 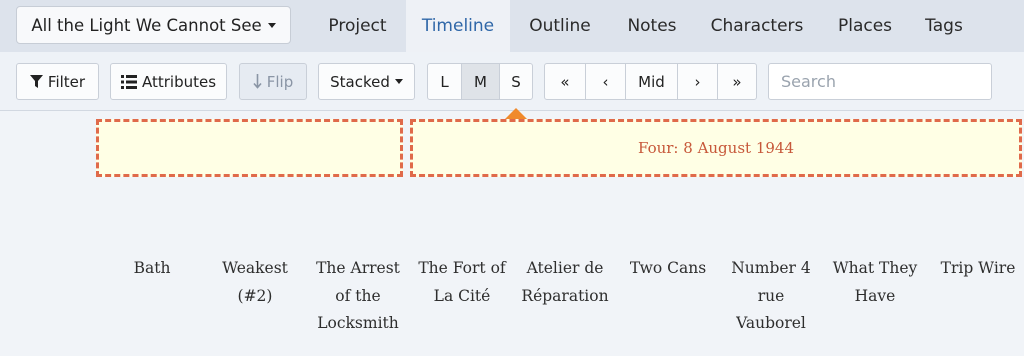 I want to click on tab-label: Notes, so click(x=652, y=26).